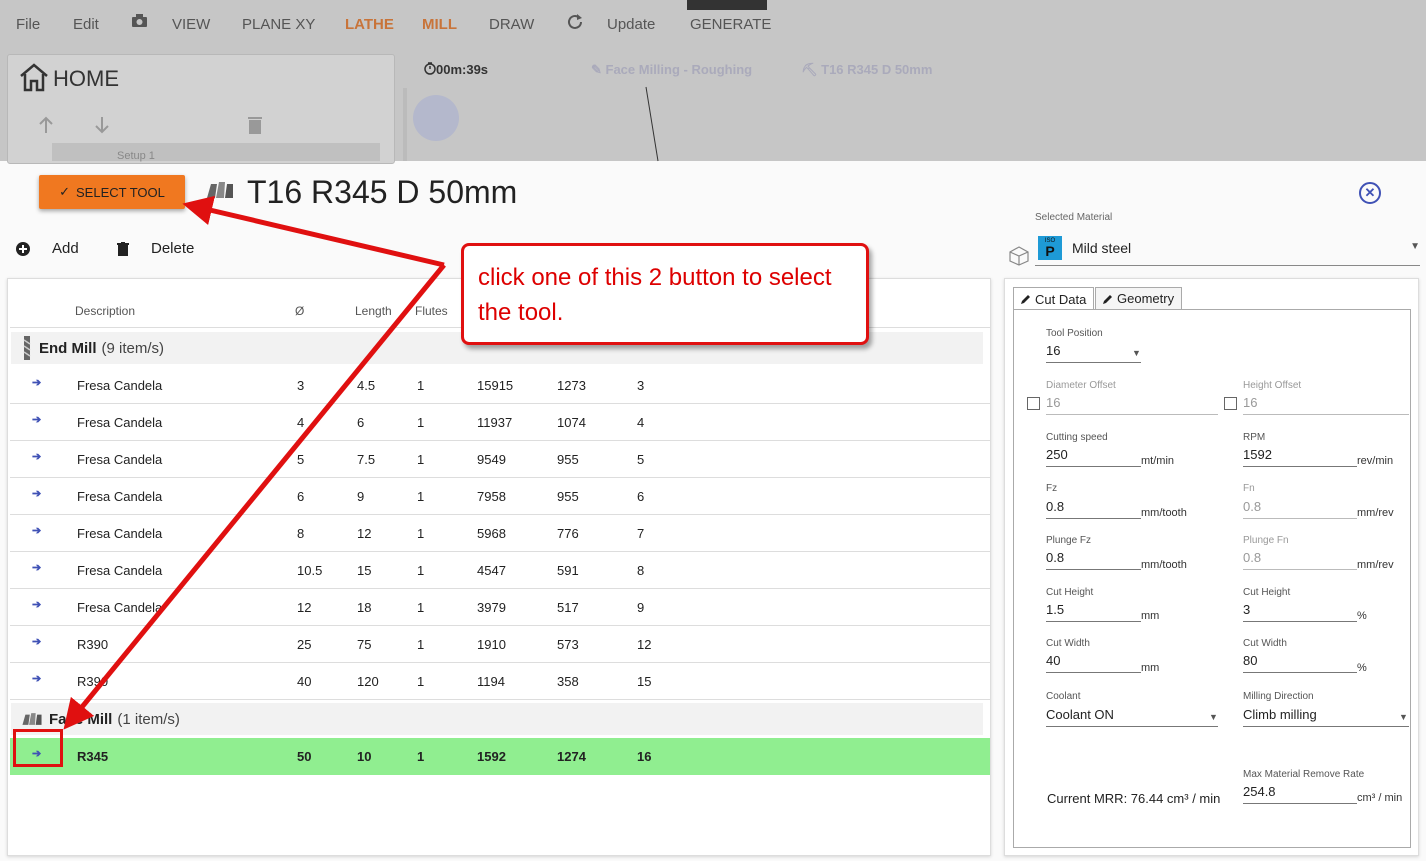 Image resolution: width=1426 pixels, height=861 pixels. I want to click on rpm-unit: rev/min, so click(1375, 461).